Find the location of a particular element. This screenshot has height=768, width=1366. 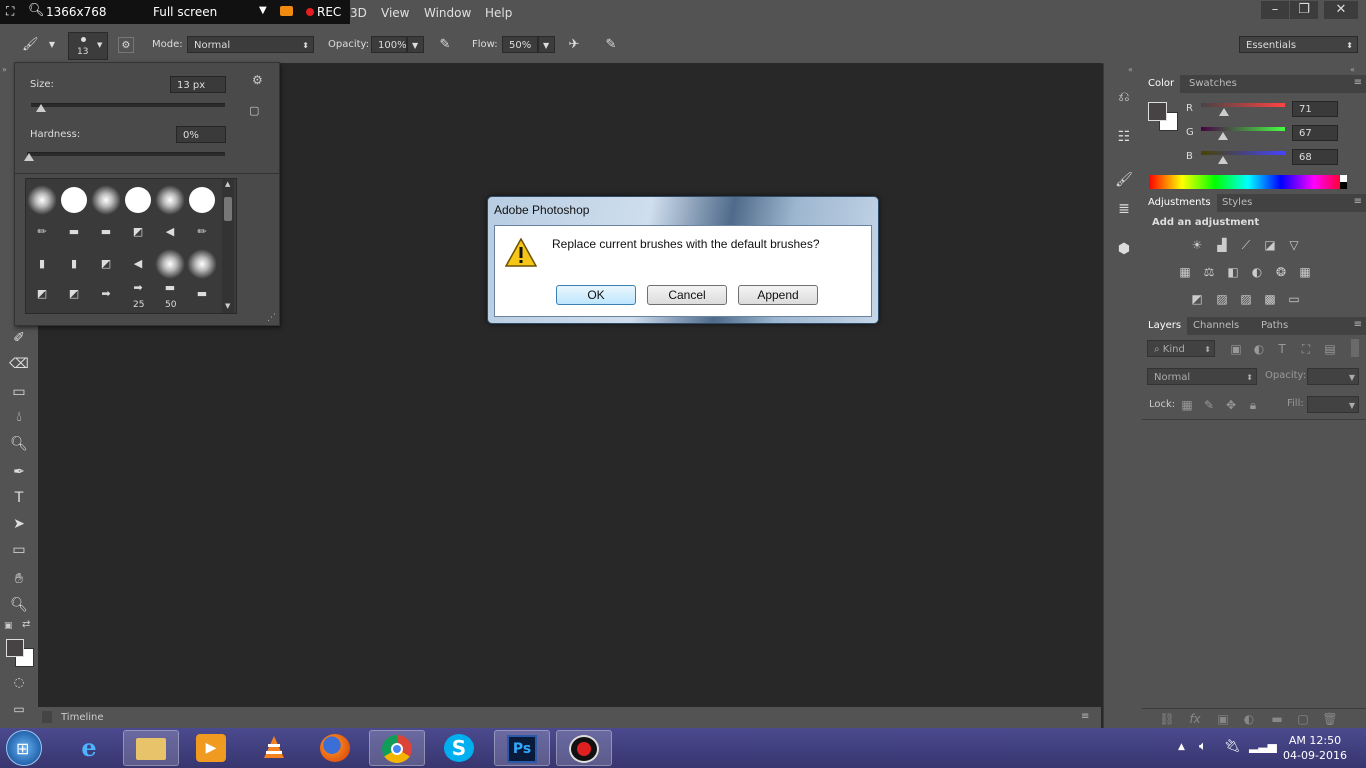

taskbar-vlc is located at coordinates (274, 748).